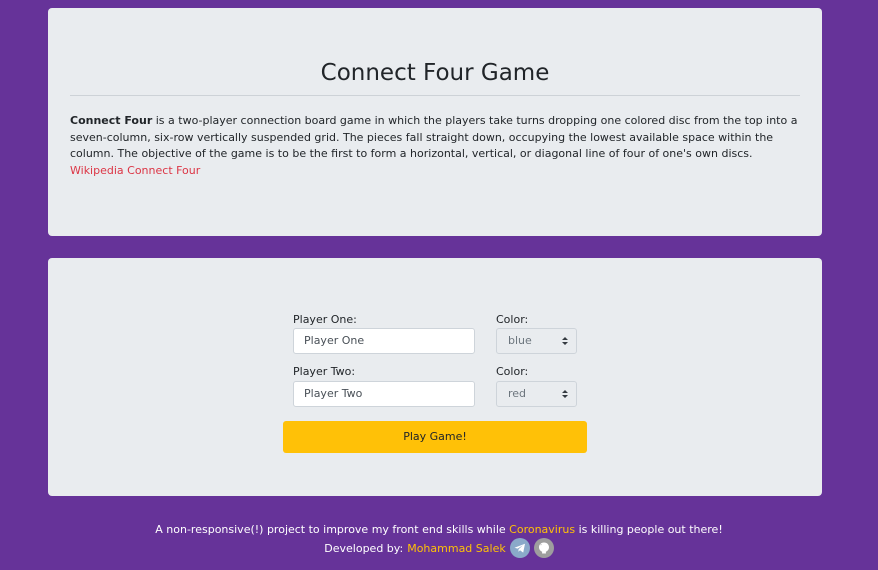  I want to click on page-title: Connect Four Game, so click(435, 73).